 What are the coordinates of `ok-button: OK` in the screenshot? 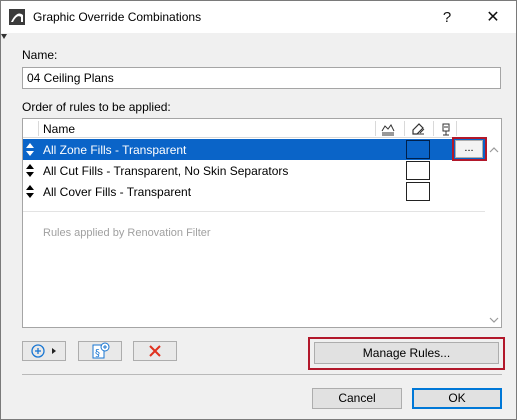 It's located at (457, 398).